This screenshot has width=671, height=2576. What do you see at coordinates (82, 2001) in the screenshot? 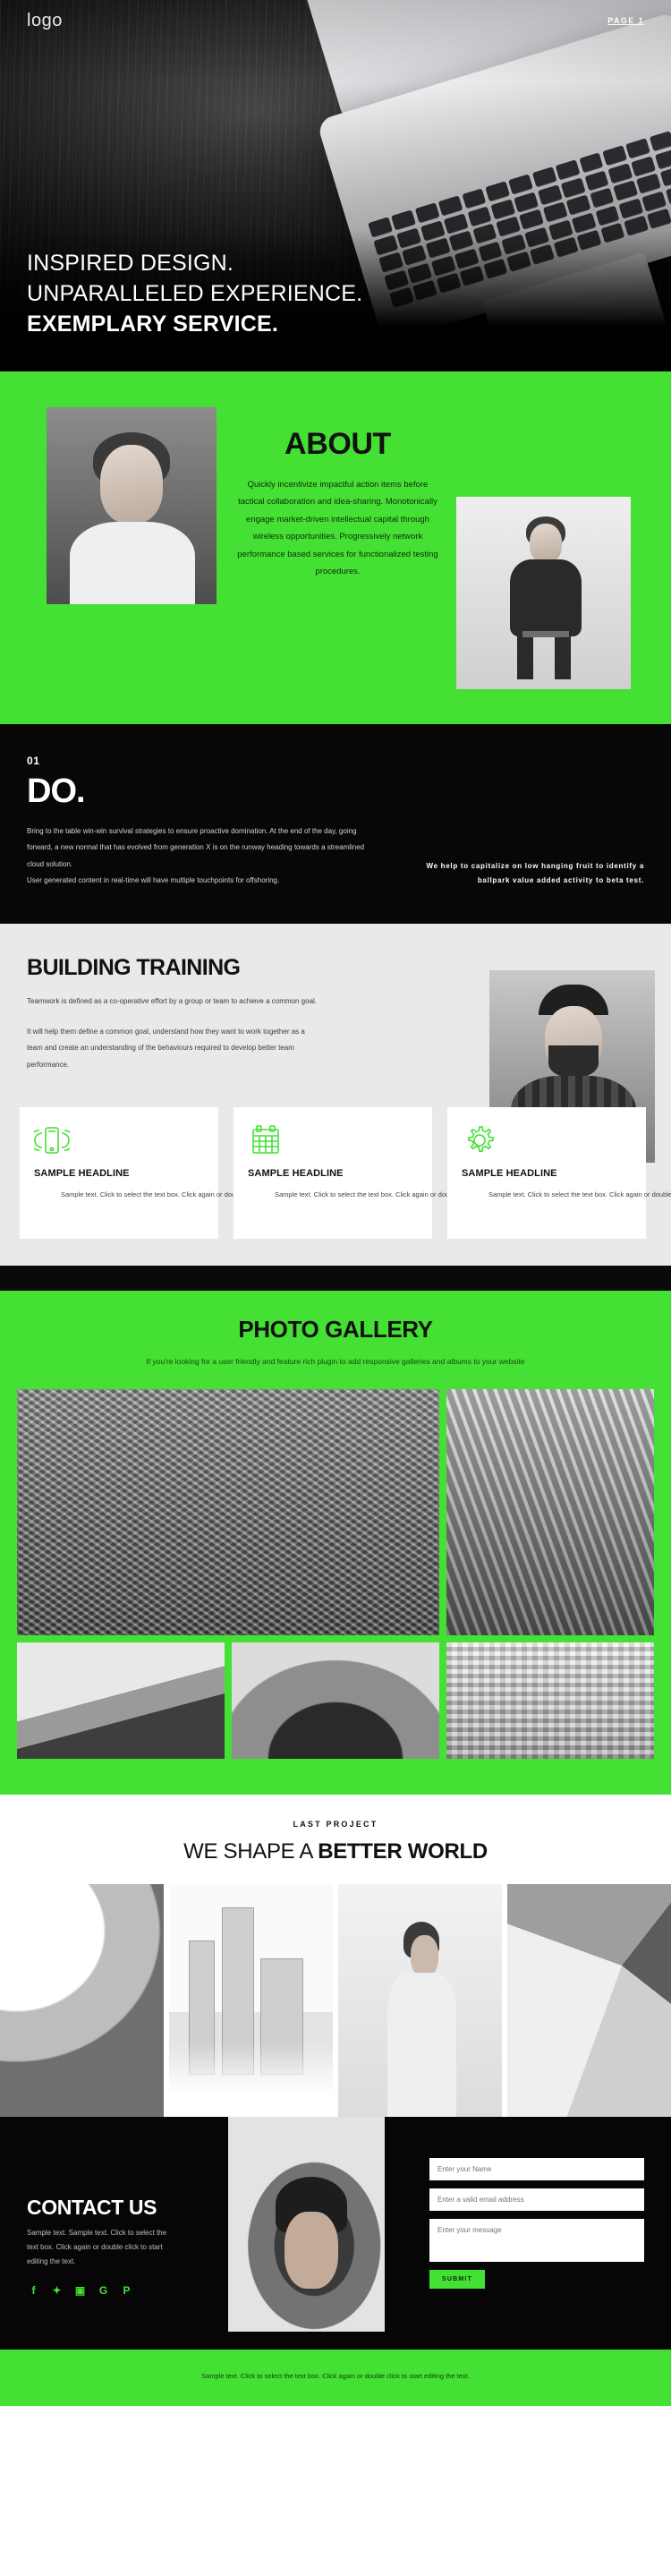
I see `project-tile-concert-hall` at bounding box center [82, 2001].